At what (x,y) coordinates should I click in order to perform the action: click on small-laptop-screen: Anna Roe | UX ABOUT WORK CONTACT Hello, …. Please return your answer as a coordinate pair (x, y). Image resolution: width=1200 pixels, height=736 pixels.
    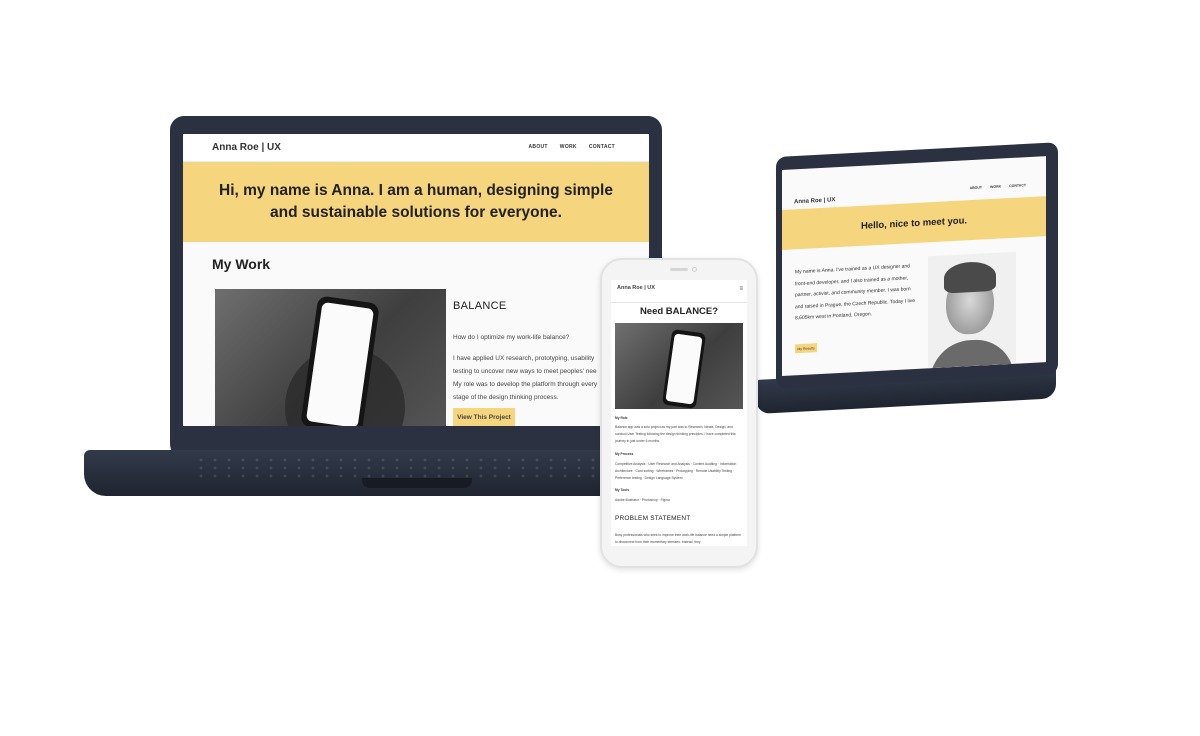
    Looking at the image, I should click on (914, 266).